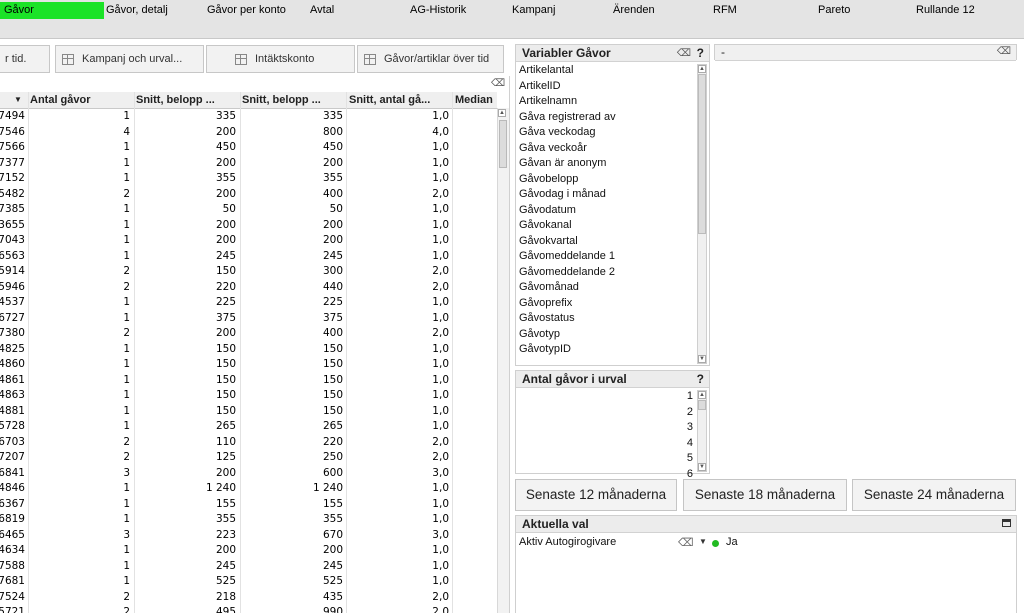 This screenshot has width=1024, height=613. Describe the element at coordinates (557, 133) in the screenshot. I see `variabler-item: Gåva veckodag` at that location.